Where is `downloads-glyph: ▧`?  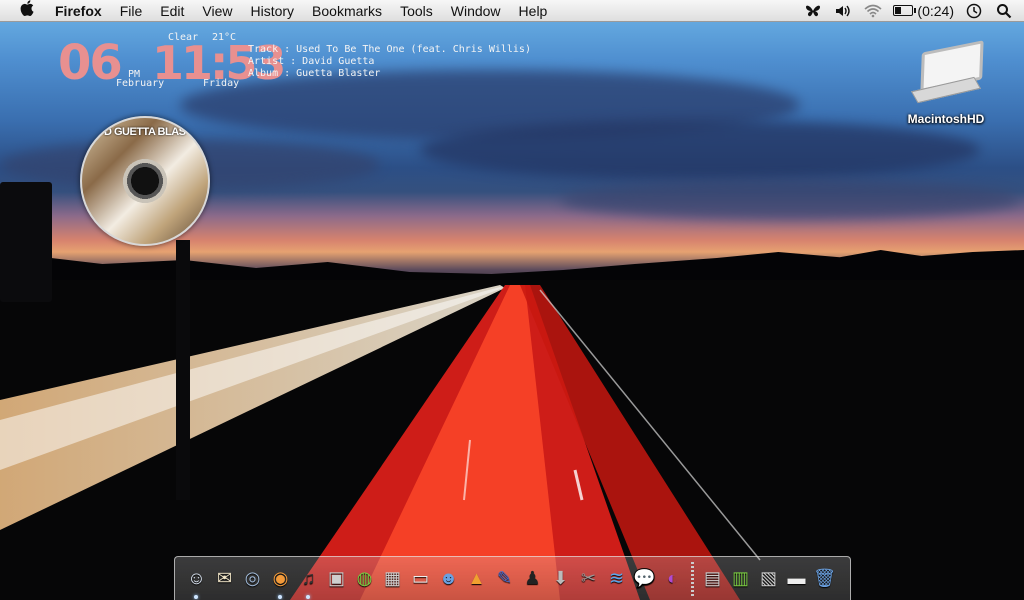 downloads-glyph: ▧ is located at coordinates (768, 578).